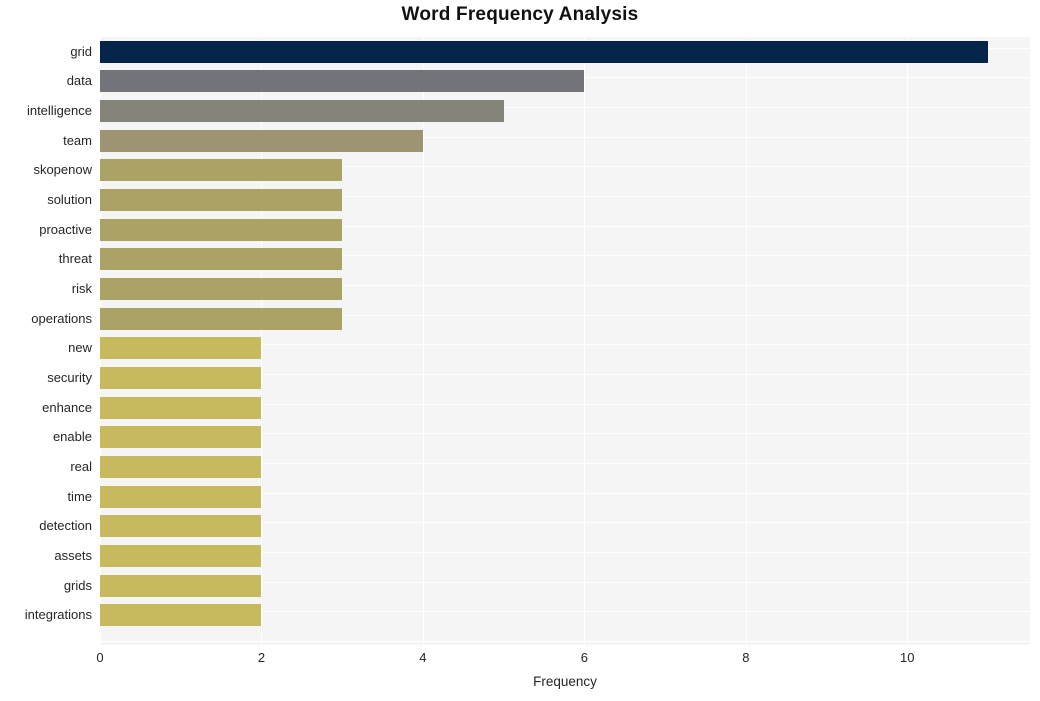  I want to click on y-axis-tick-label: detection, so click(65, 526).